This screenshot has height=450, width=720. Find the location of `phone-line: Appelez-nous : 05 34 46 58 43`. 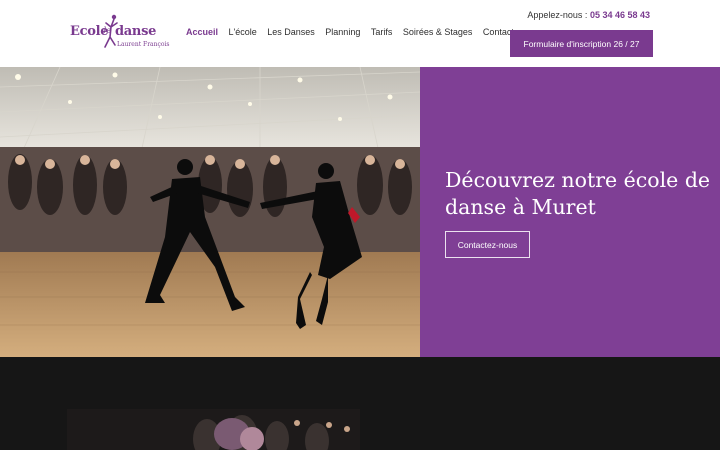

phone-line: Appelez-nous : 05 34 46 58 43 is located at coordinates (588, 15).